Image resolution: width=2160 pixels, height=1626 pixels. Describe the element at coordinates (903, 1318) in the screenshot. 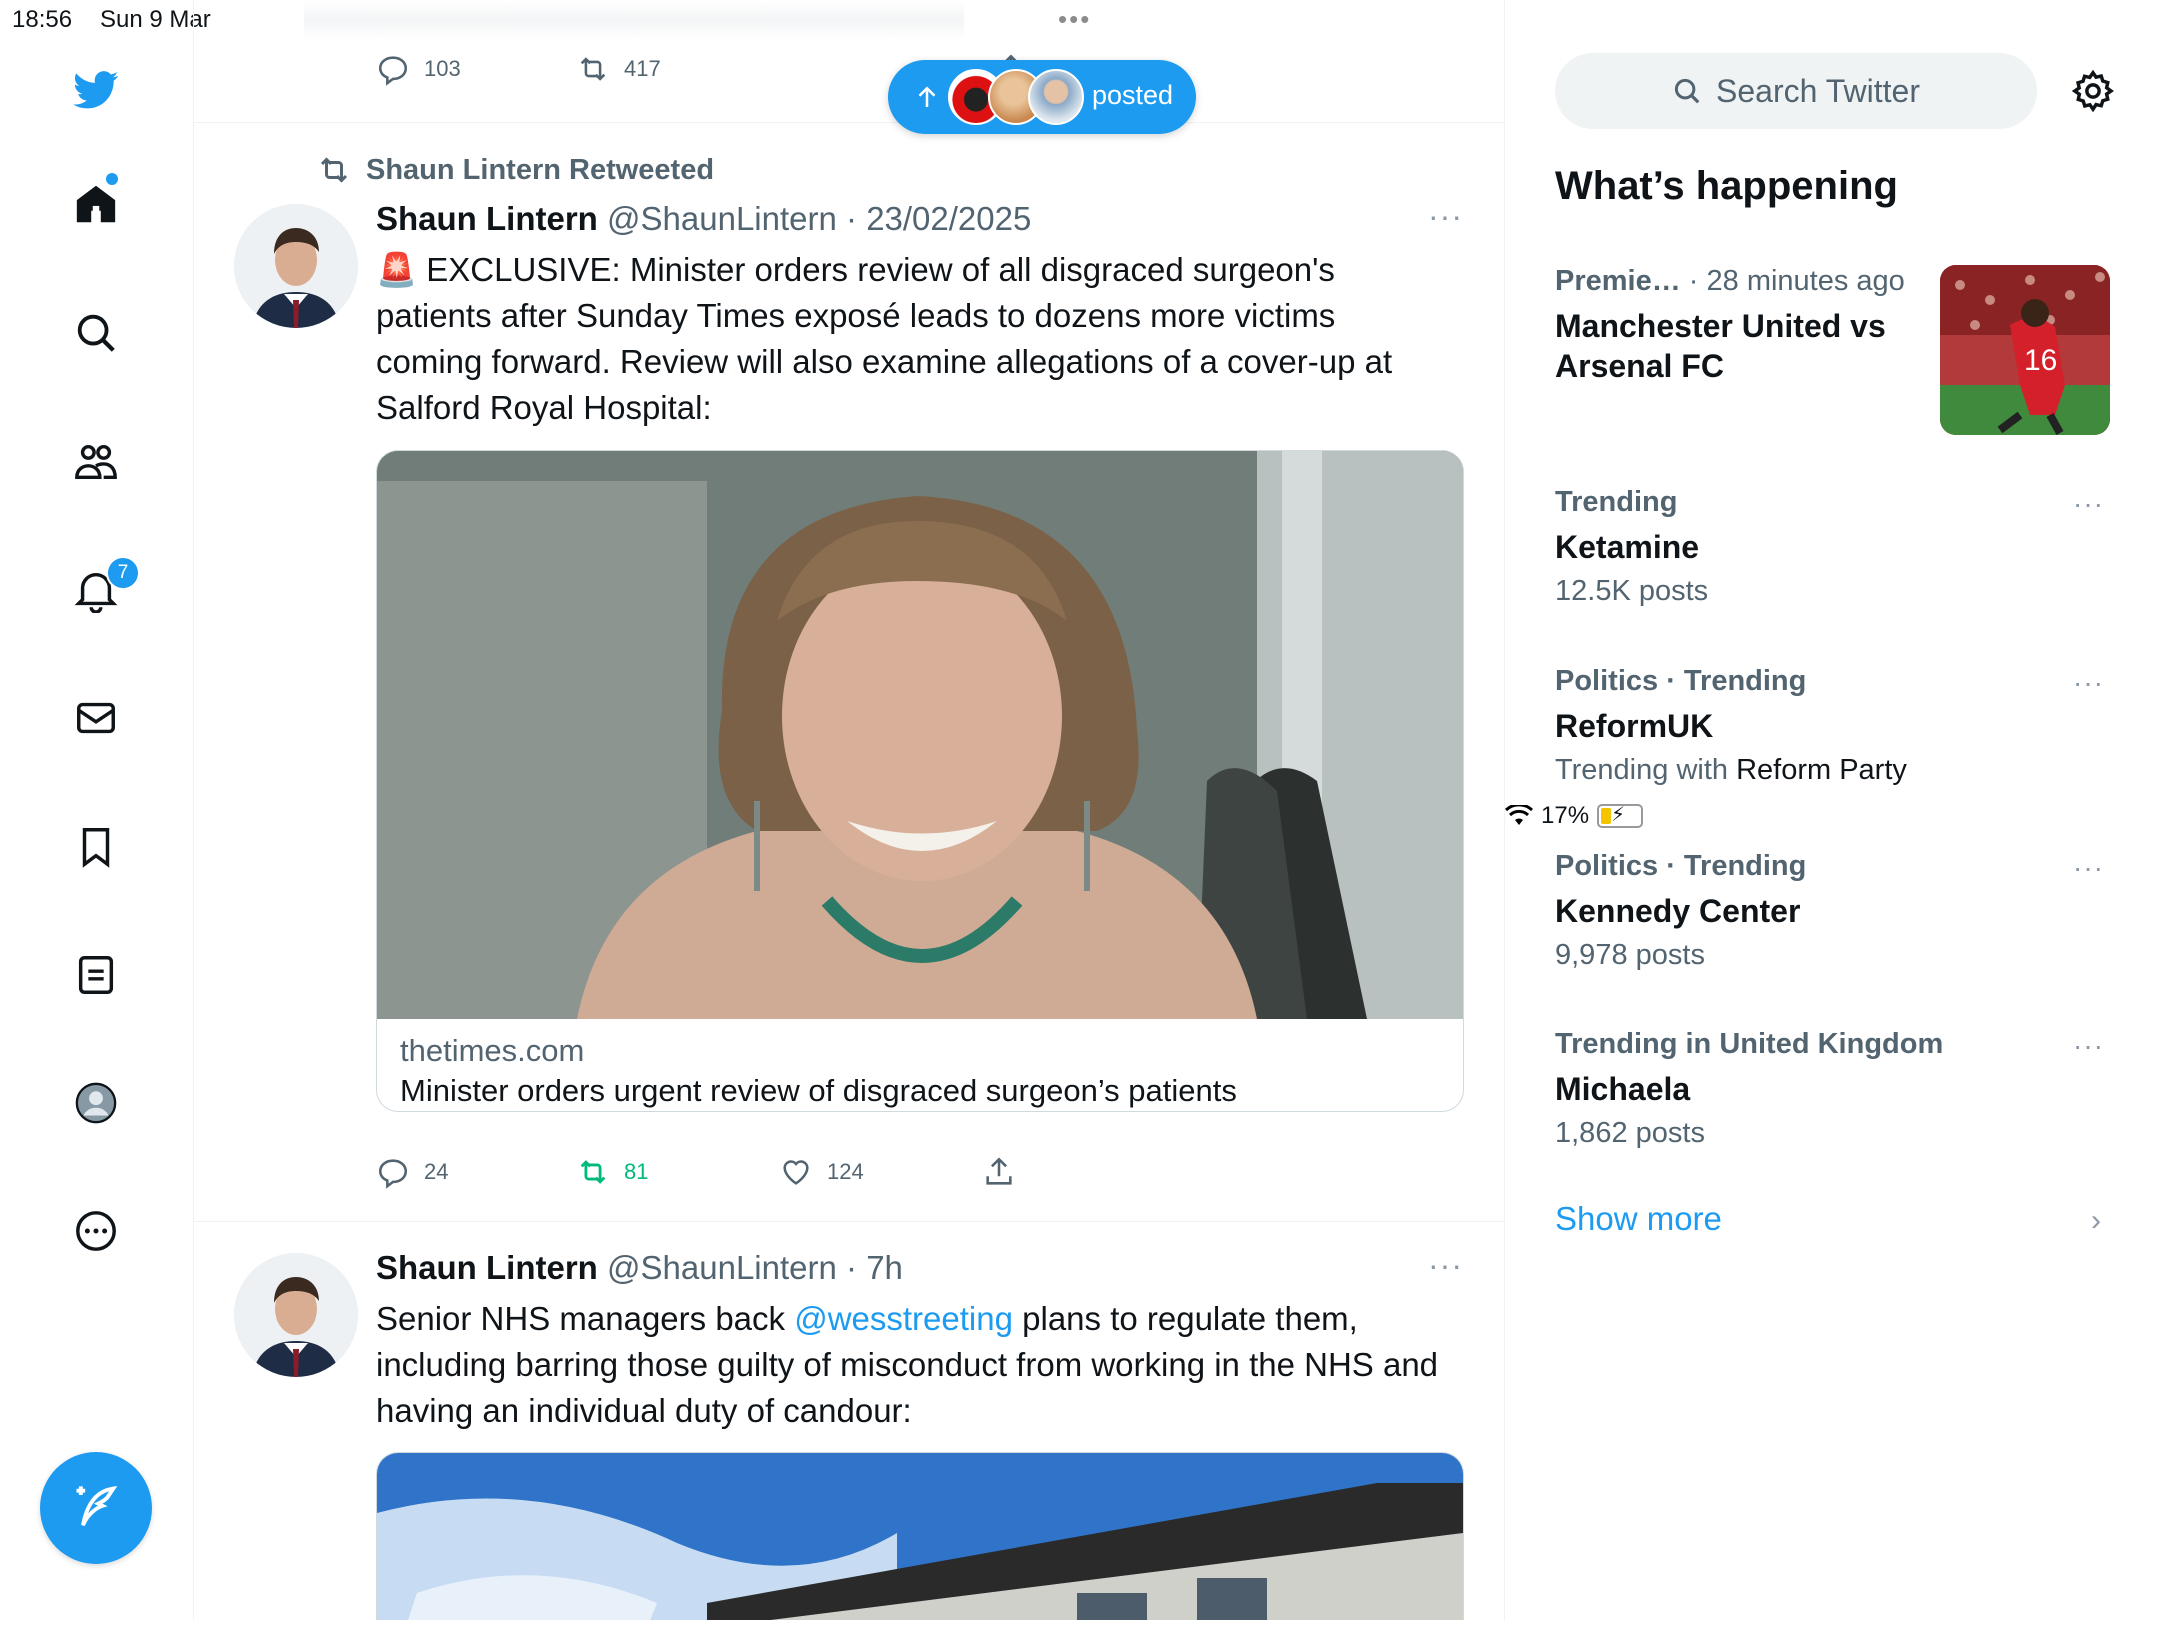

I see `mention-link: @wesstreeting` at that location.